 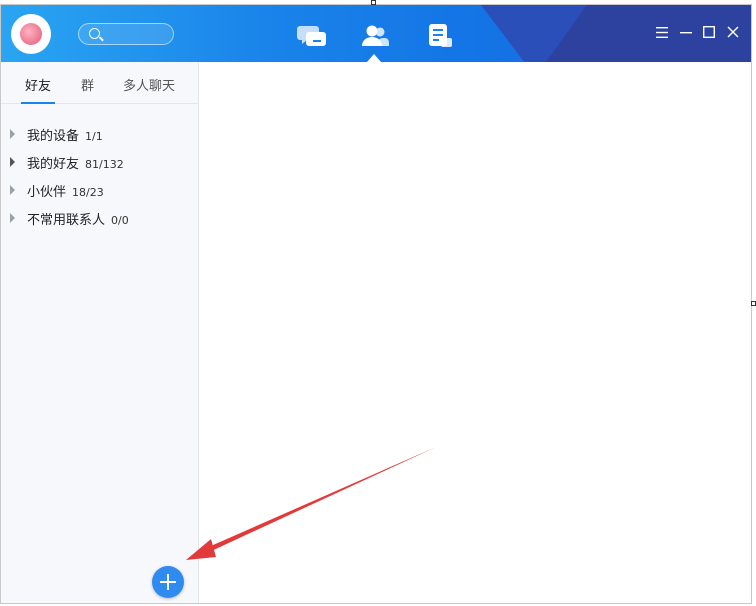 I want to click on nav-contacts-button, so click(x=375, y=36).